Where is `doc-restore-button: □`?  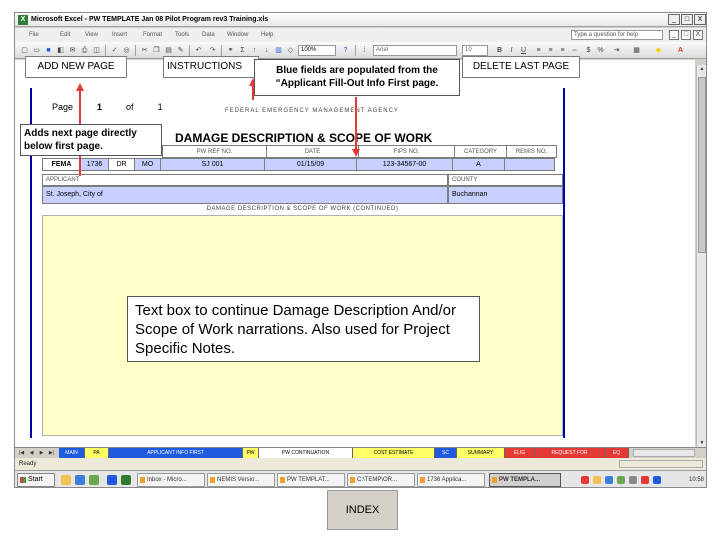
doc-restore-button: □ is located at coordinates (686, 35).